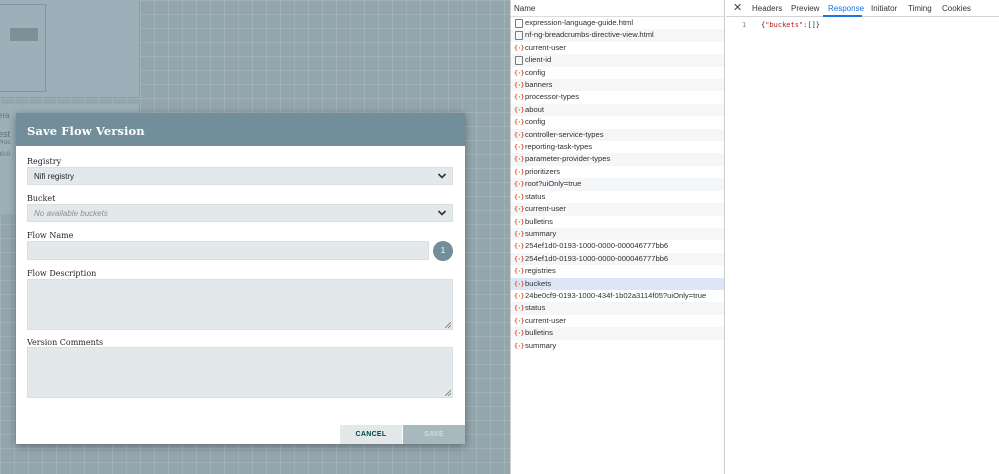 The height and width of the screenshot is (474, 999). I want to click on bucket-label: Bucket, so click(41, 198).